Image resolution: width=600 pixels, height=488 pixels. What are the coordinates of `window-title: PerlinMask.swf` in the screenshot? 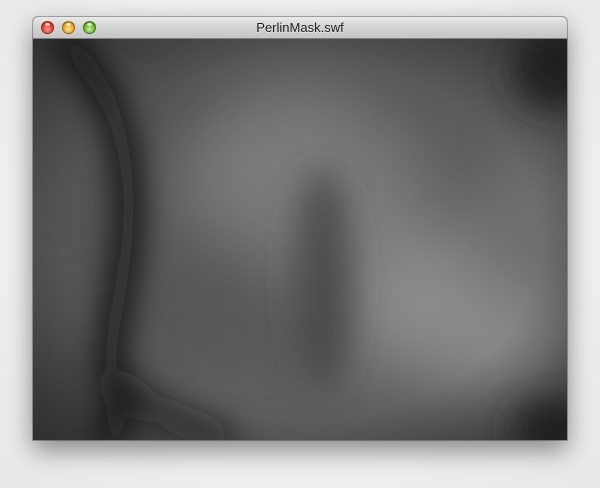 It's located at (300, 27).